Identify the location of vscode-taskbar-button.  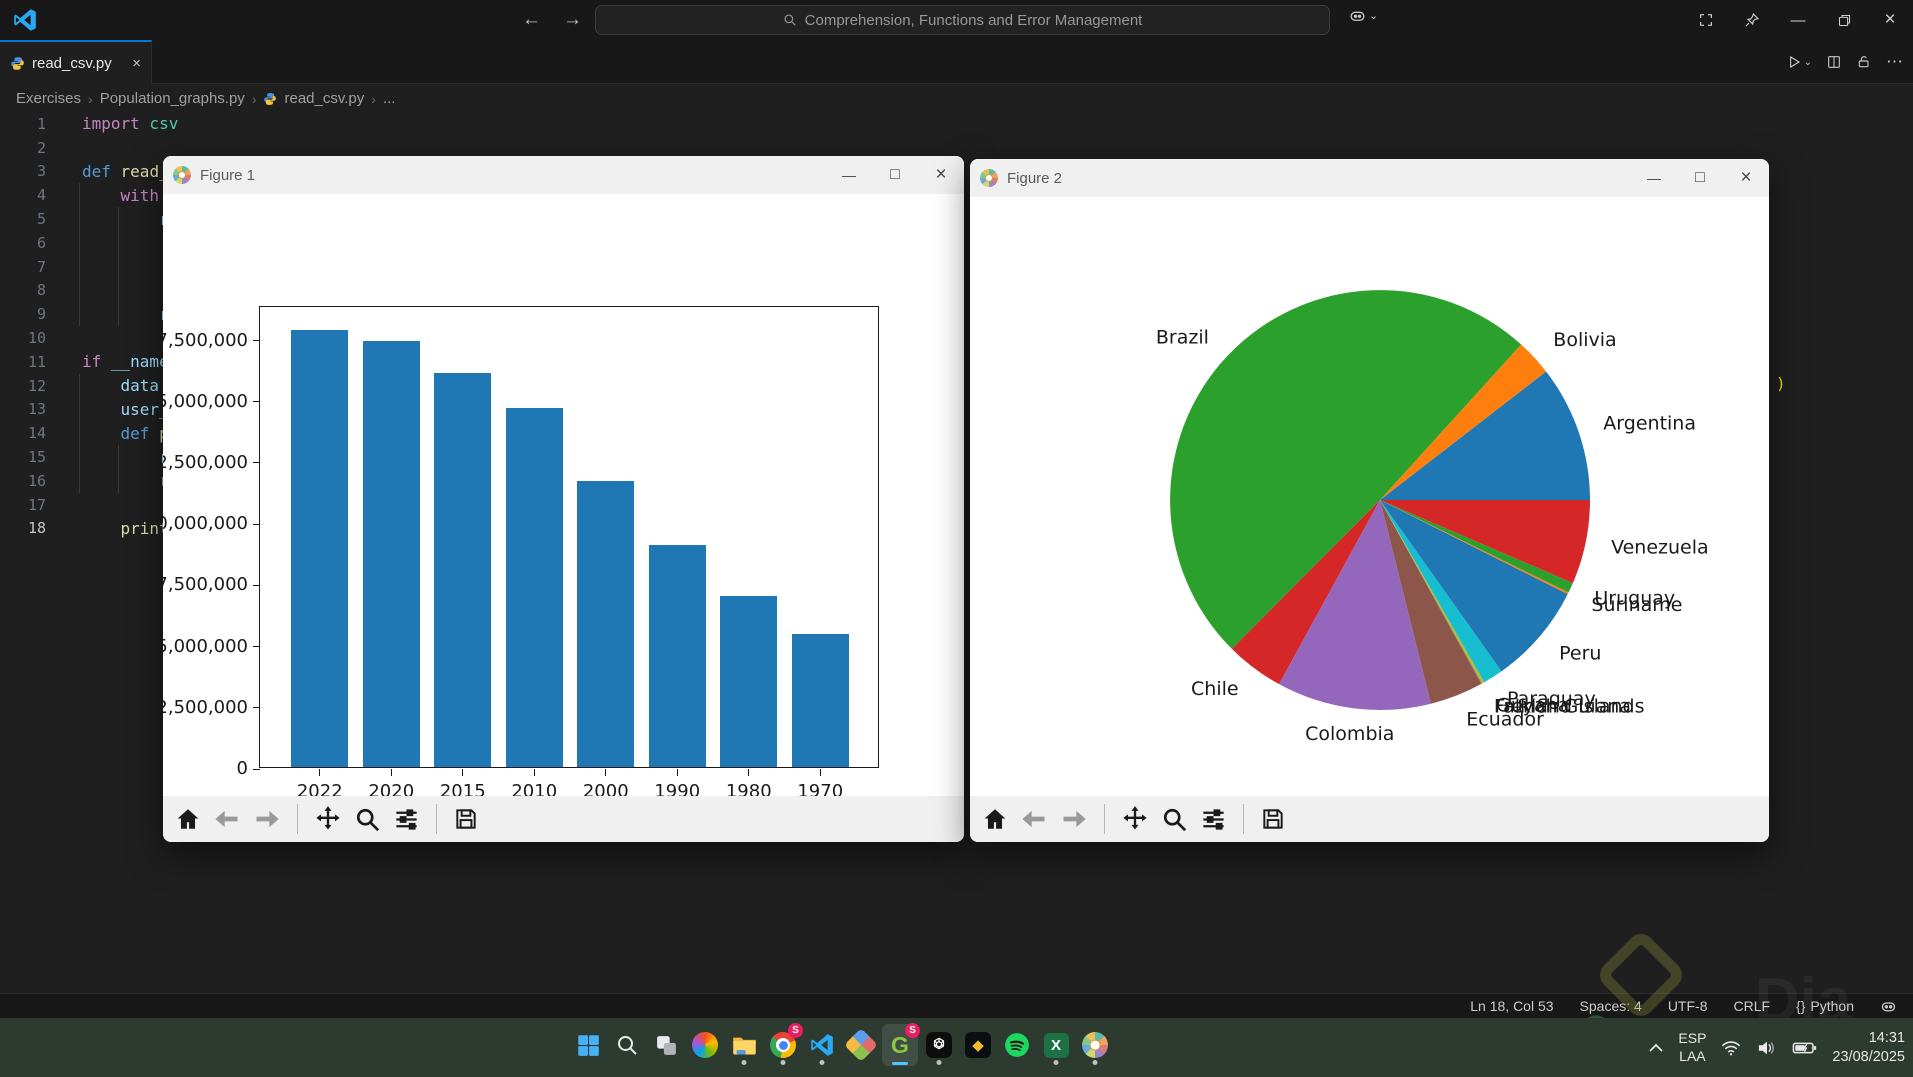
(822, 1045).